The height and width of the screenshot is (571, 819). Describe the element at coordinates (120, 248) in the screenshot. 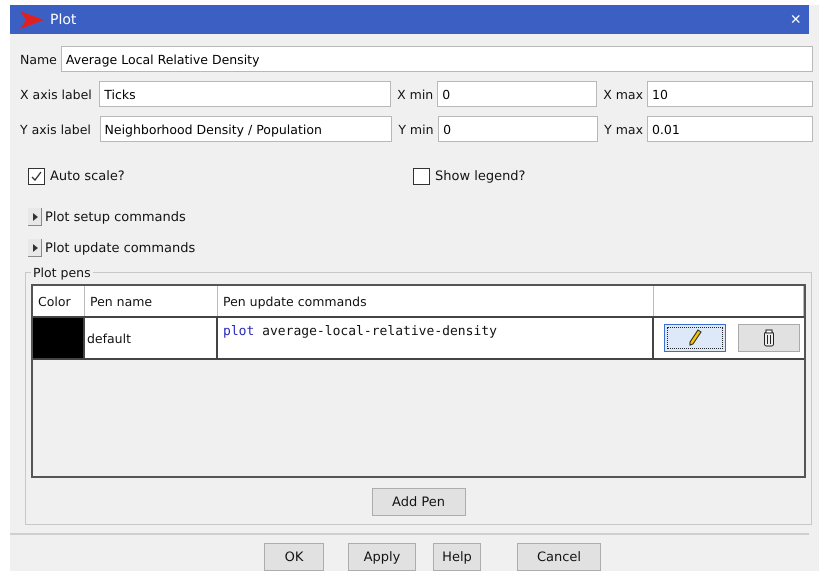

I see `section-label: Plot update commands` at that location.